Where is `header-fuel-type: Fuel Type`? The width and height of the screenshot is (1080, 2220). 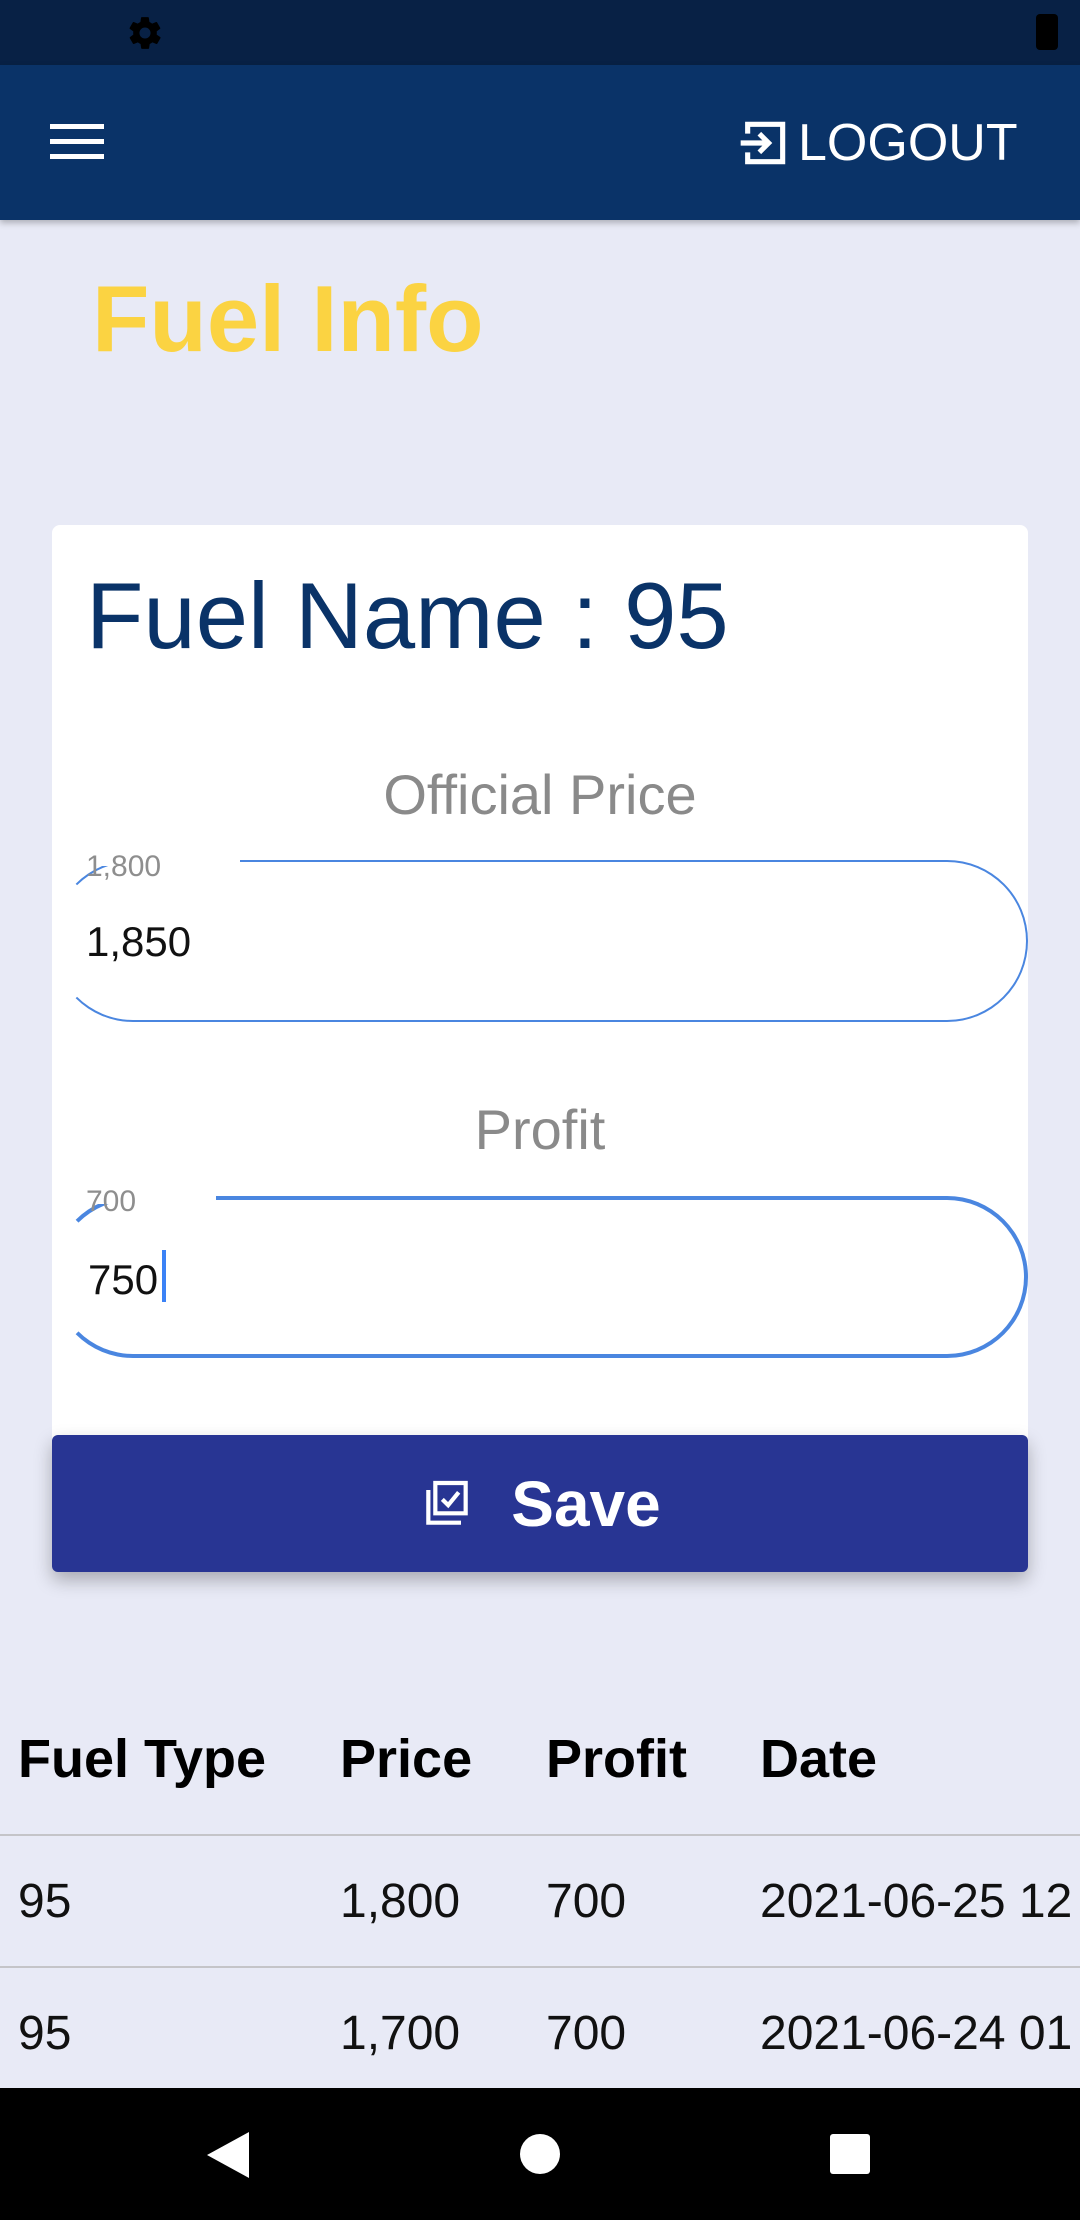
header-fuel-type: Fuel Type is located at coordinates (142, 1759).